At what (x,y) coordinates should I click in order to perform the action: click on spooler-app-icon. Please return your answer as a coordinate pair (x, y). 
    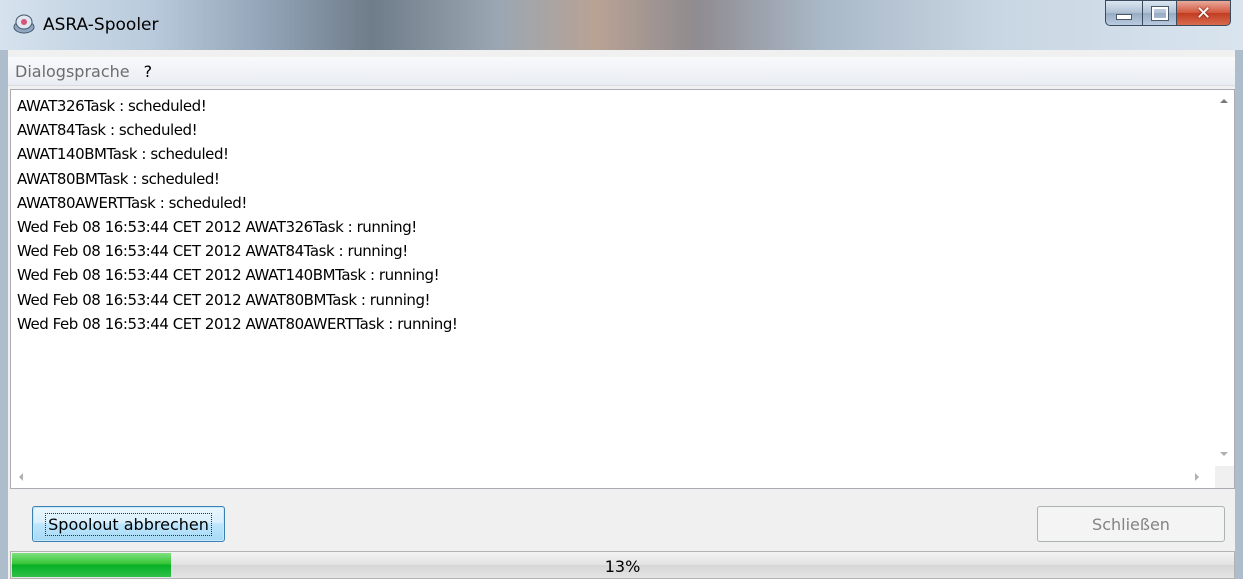
    Looking at the image, I should click on (24, 24).